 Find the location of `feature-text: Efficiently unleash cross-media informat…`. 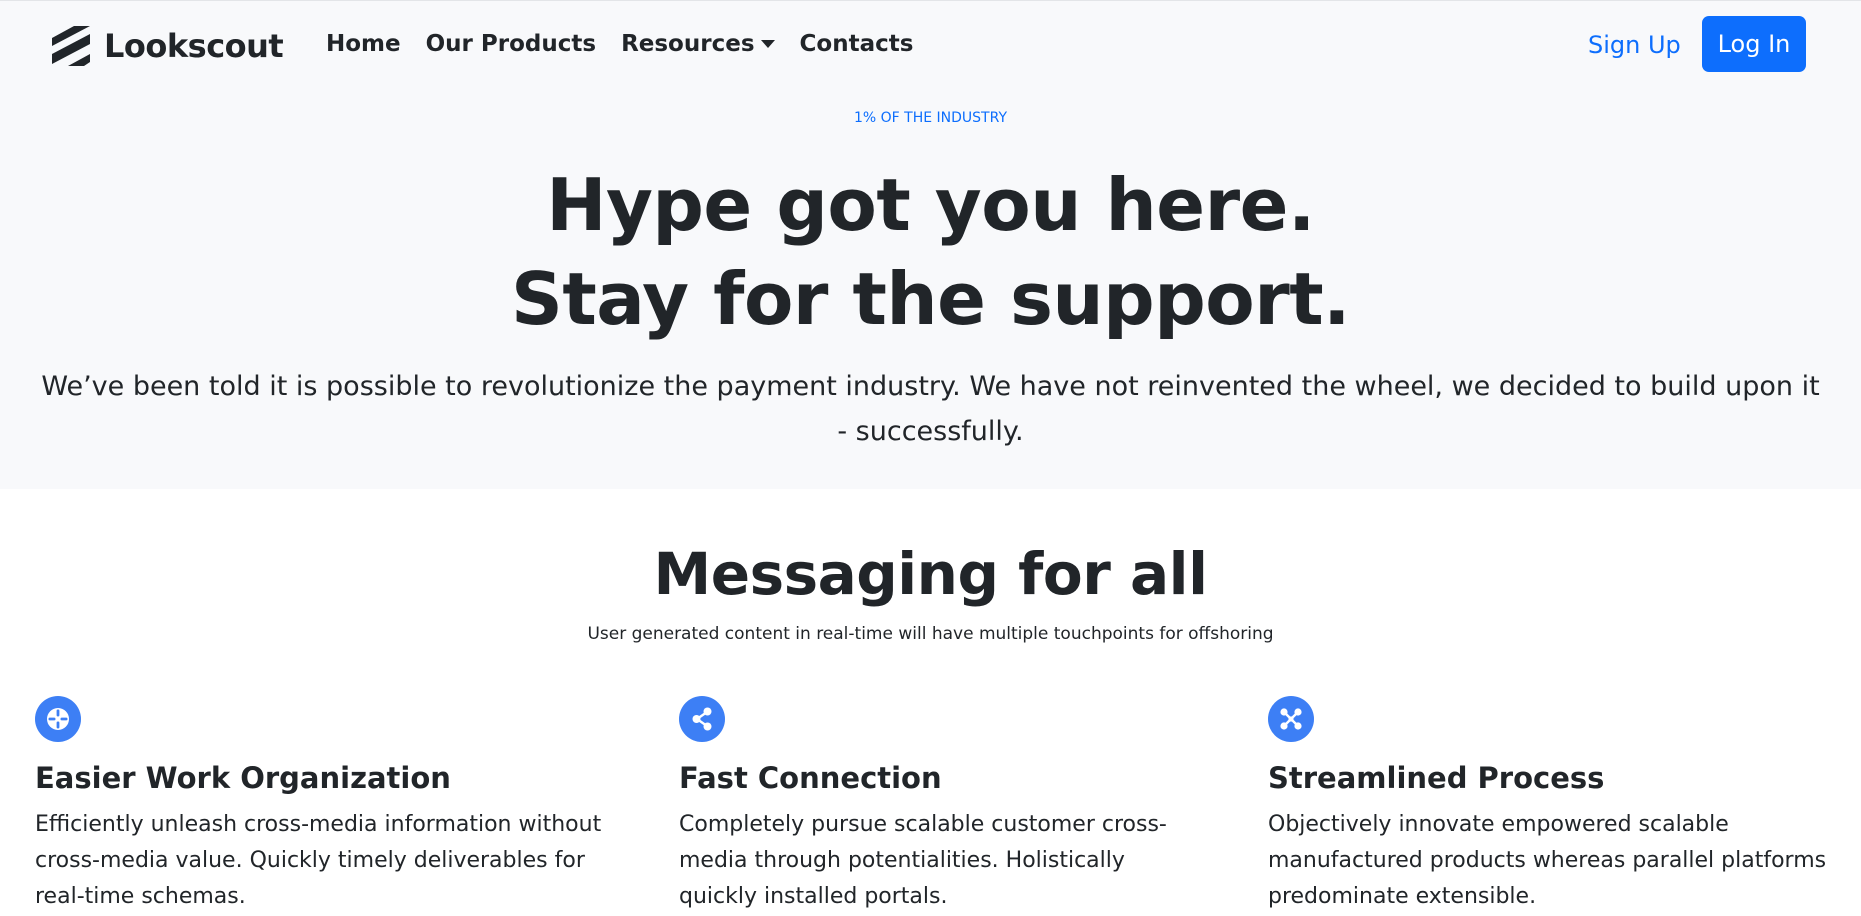

feature-text: Efficiently unleash cross-media informat… is located at coordinates (318, 860).